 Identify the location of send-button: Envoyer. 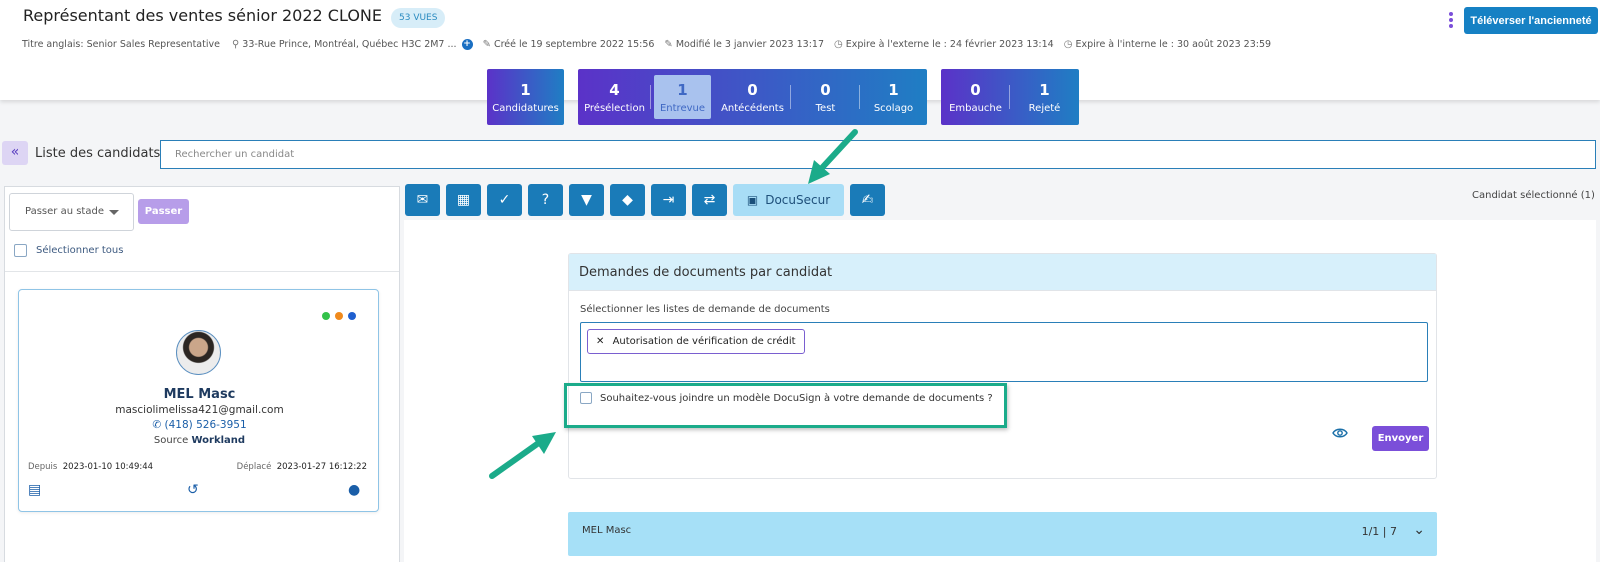
(1400, 438).